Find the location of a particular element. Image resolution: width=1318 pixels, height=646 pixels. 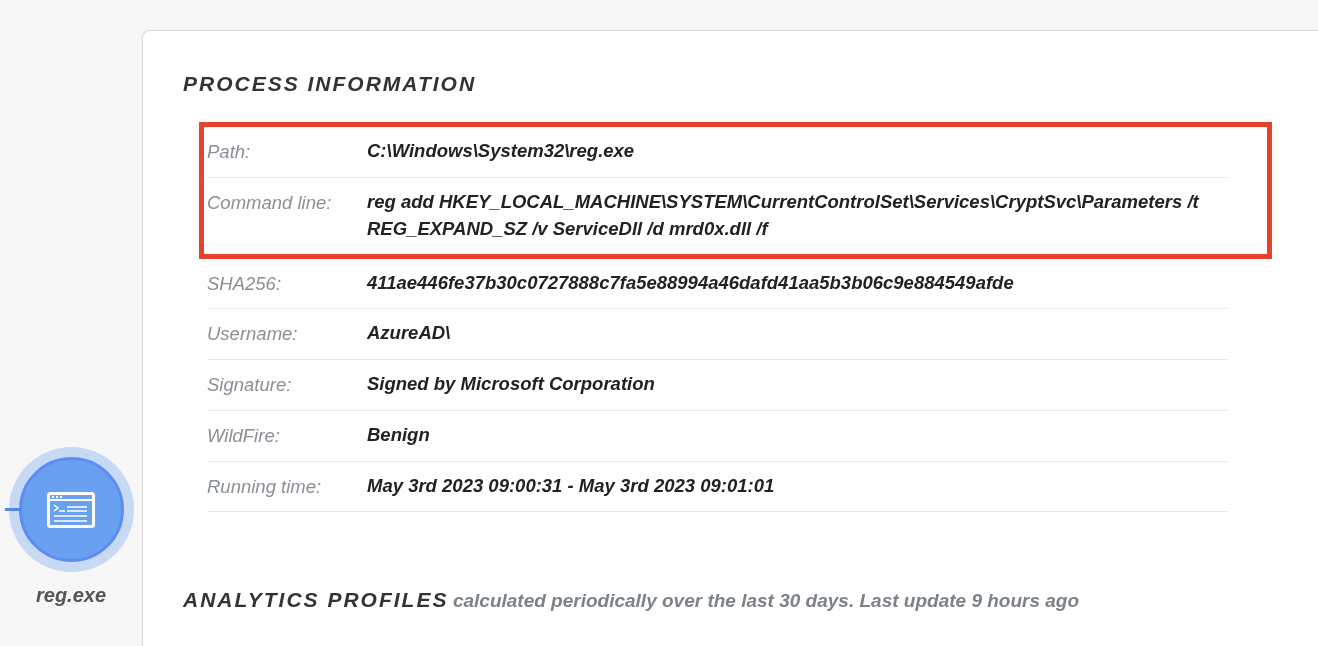

field-value: May 3rd 2023 09:00:31 - May 3rd 2023 09:01:01 is located at coordinates (571, 485).